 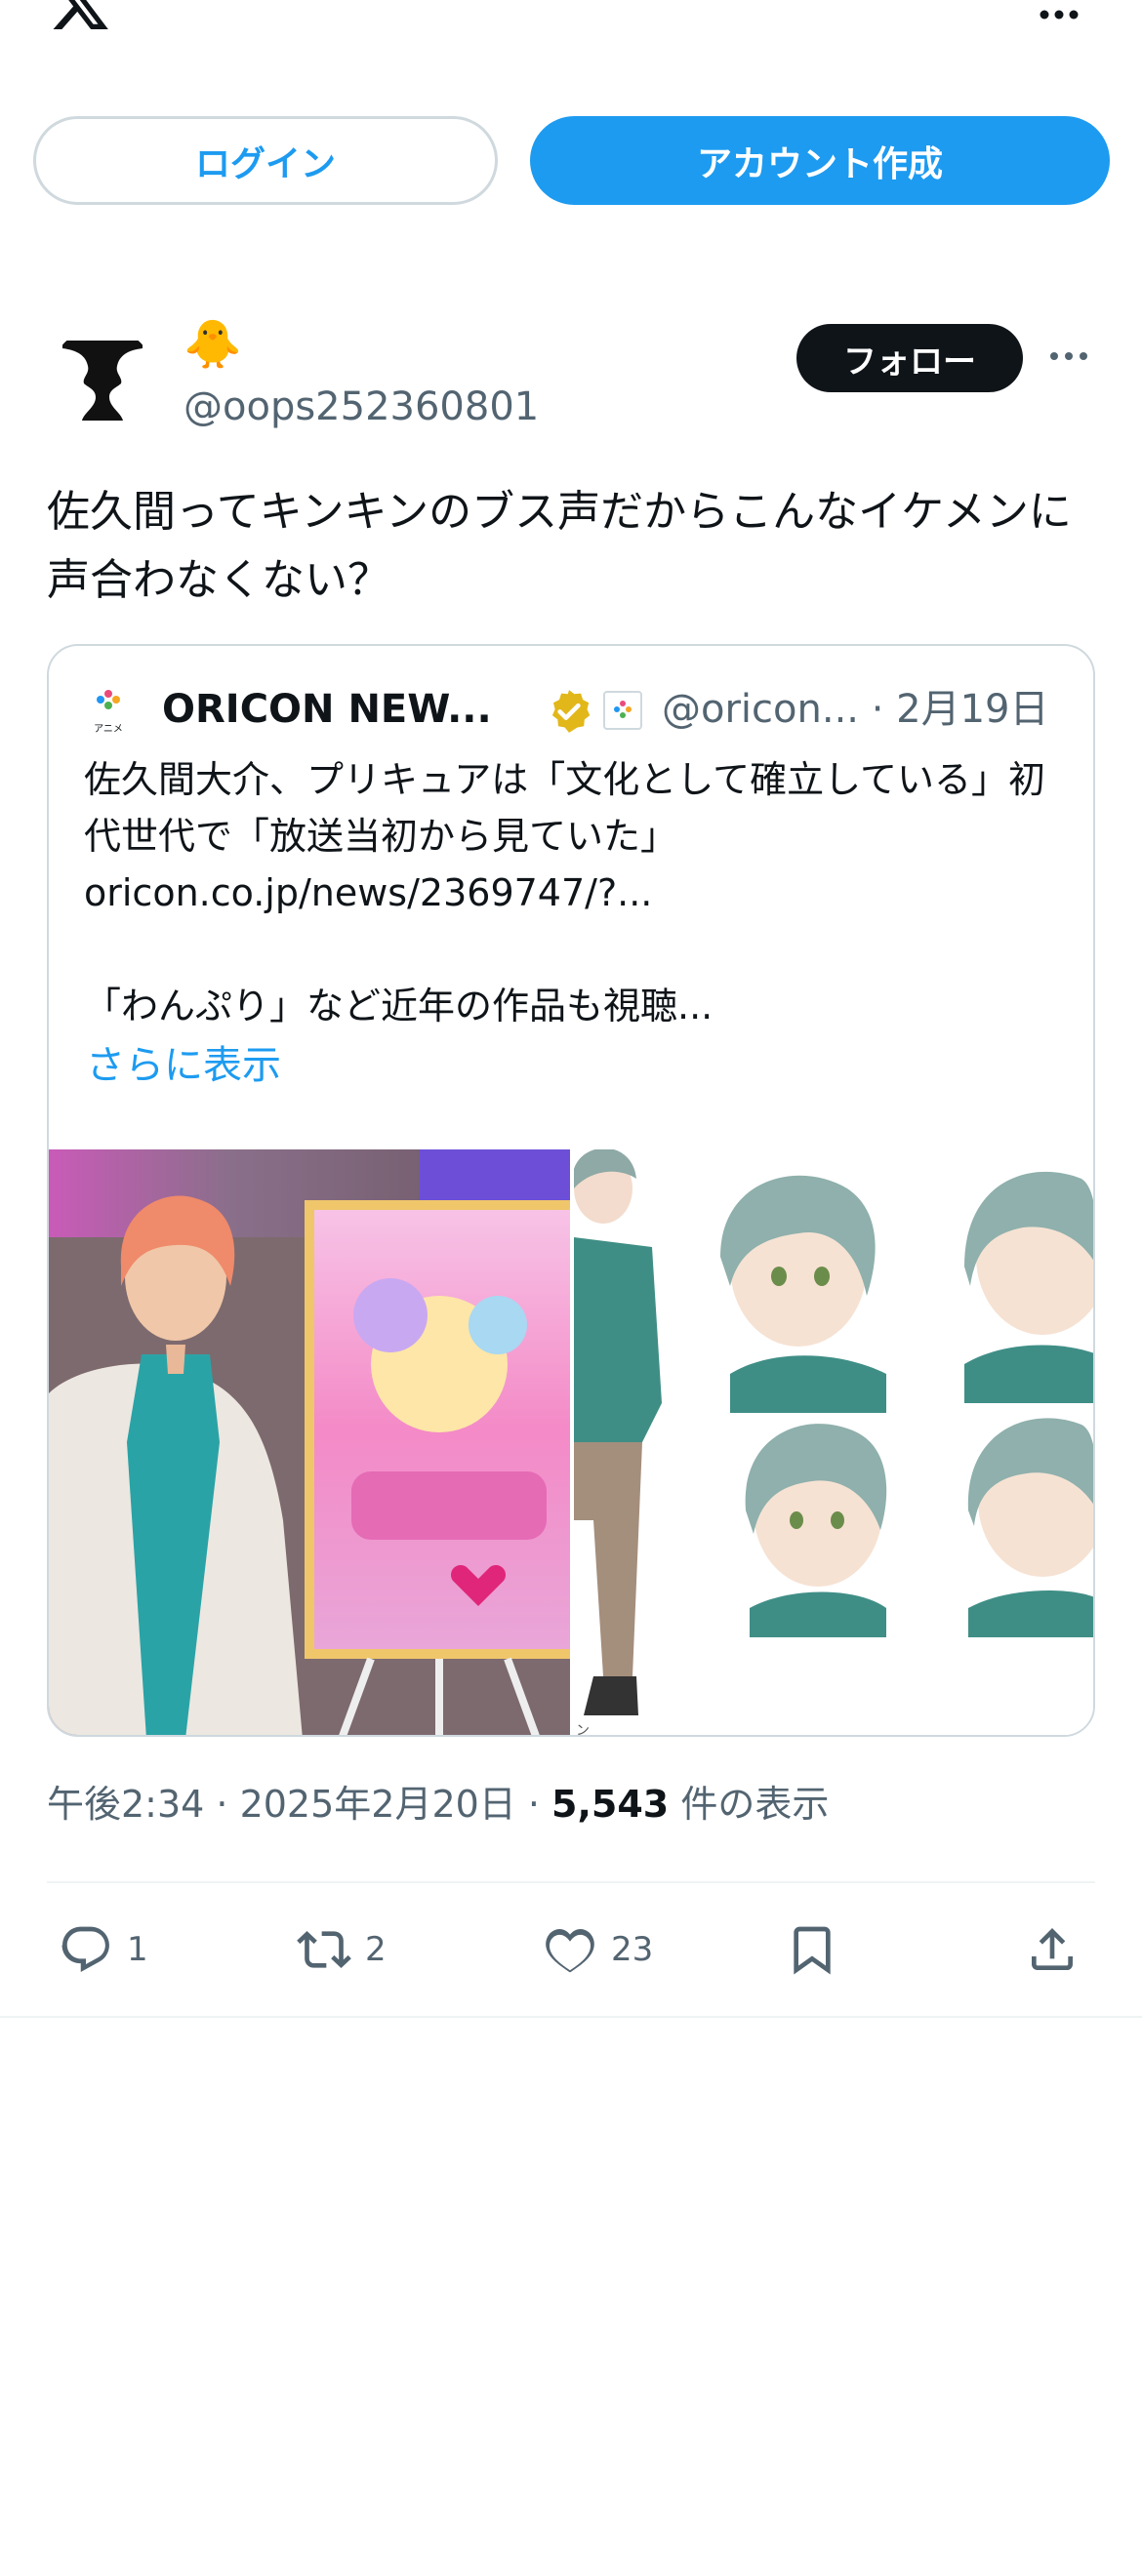 I want to click on bookmark-icon, so click(x=812, y=1950).